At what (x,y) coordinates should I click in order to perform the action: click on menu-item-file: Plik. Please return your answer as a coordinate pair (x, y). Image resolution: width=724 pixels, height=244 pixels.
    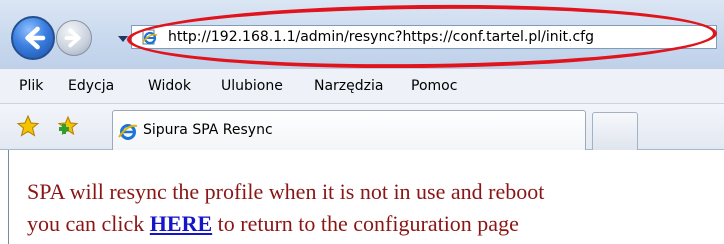
    Looking at the image, I should click on (31, 86).